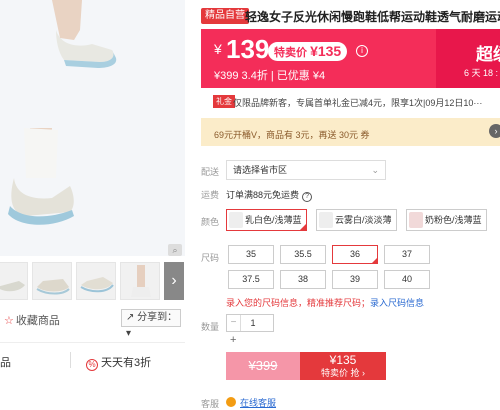 The image size is (500, 410). I want to click on star-icon: ☆, so click(9, 321).